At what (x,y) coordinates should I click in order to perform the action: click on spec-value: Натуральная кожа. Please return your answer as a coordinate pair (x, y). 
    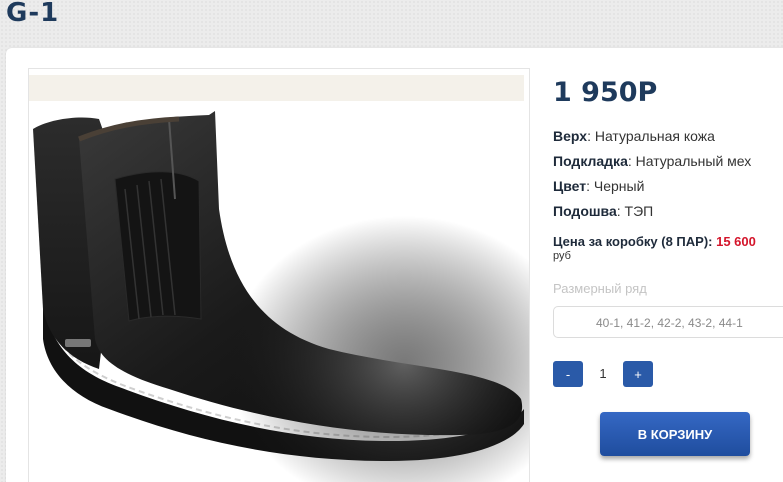
    Looking at the image, I should click on (654, 136).